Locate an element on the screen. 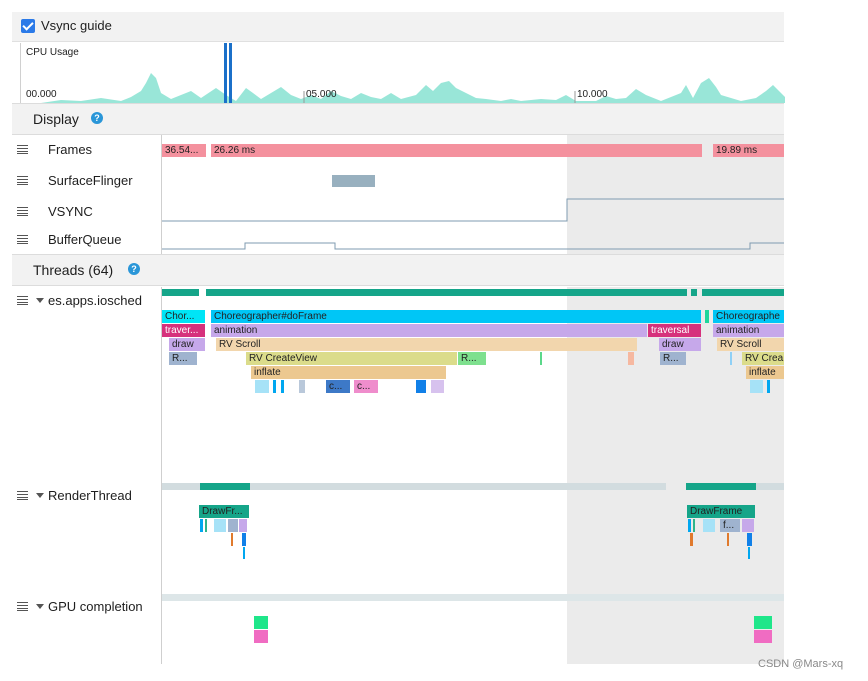 This screenshot has height=681, width=868. bufferqueue-graph is located at coordinates (473, 246).